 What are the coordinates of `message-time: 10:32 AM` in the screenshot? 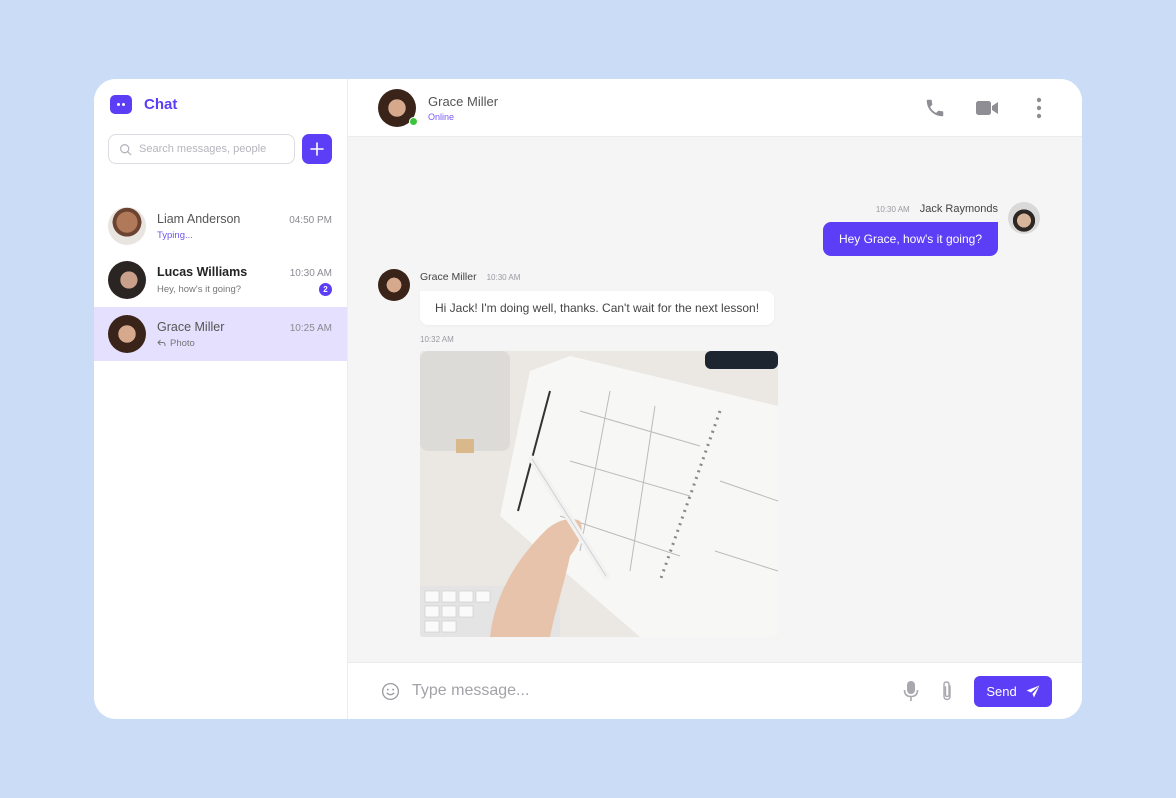 It's located at (437, 339).